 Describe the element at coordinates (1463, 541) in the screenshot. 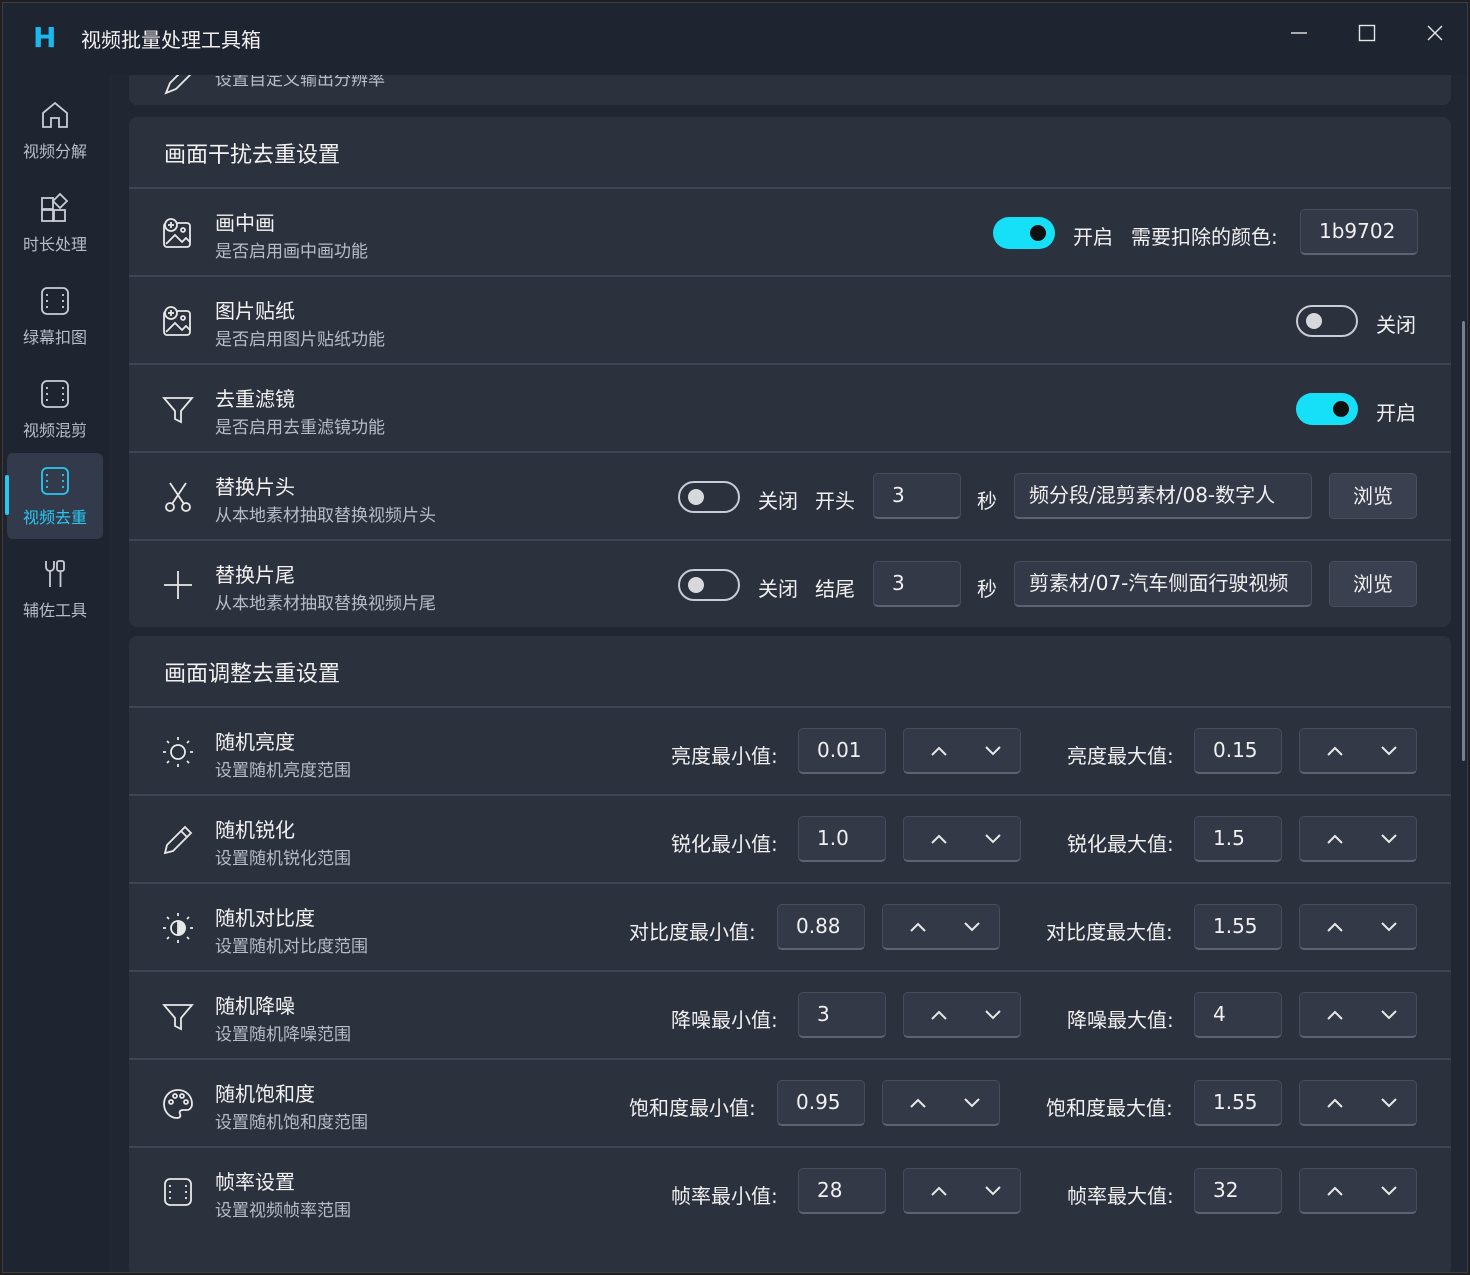

I see `vertical-scrollbar` at that location.